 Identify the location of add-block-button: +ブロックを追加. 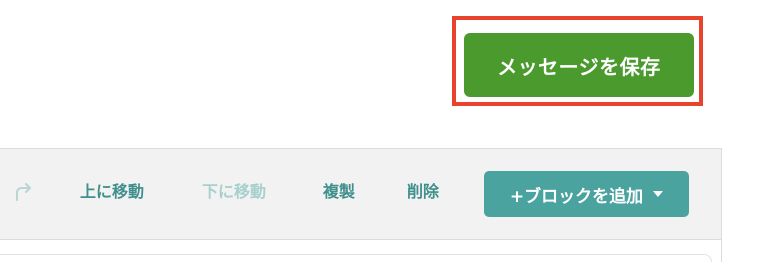
(586, 194).